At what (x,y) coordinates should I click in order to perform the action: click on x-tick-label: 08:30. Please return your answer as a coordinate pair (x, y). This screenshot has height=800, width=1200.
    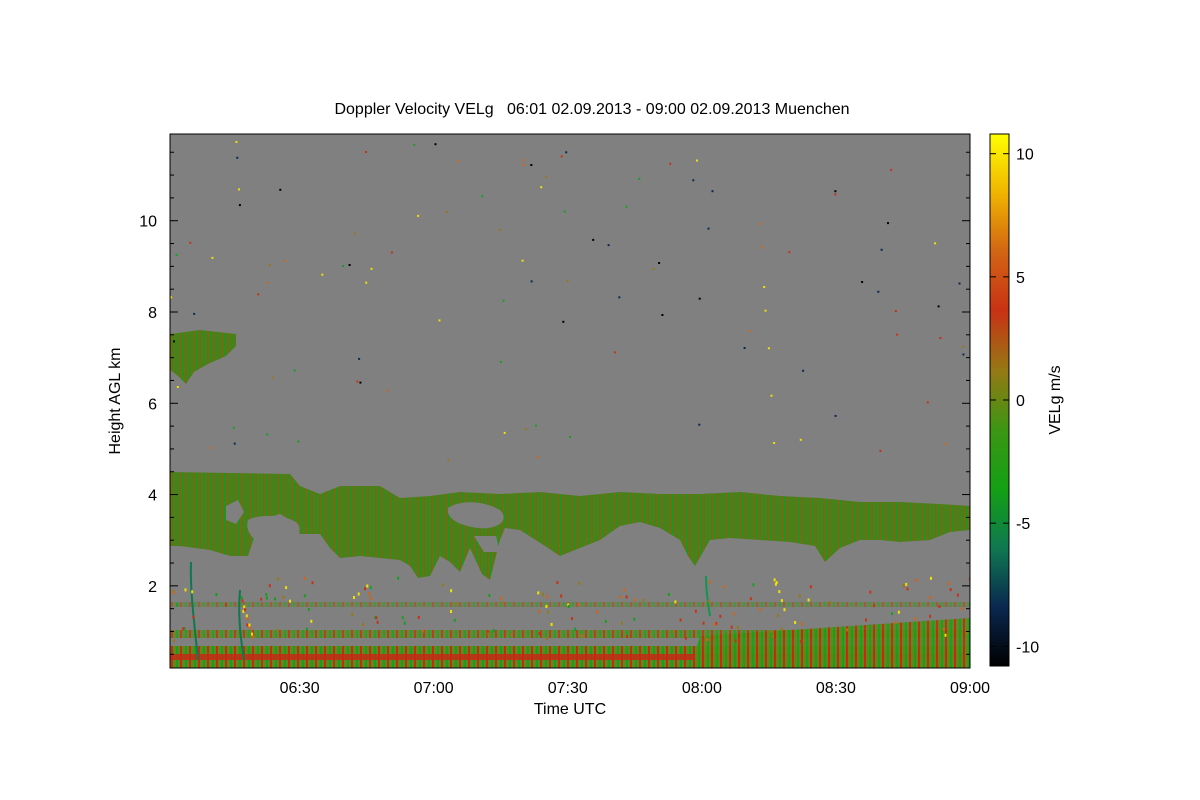
    Looking at the image, I should click on (836, 688).